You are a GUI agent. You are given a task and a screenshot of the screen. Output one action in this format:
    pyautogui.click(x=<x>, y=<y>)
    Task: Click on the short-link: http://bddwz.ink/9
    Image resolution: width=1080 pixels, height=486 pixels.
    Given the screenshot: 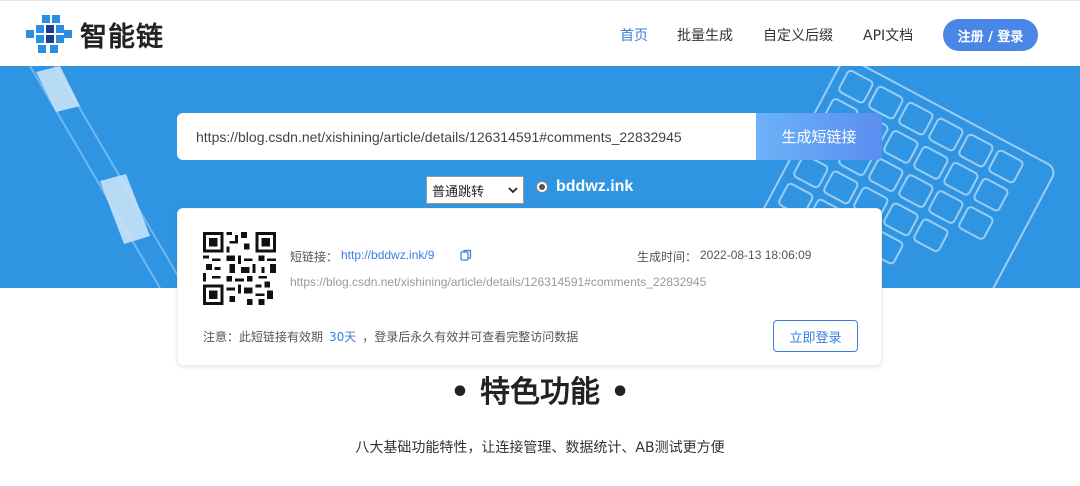 What is the action you would take?
    pyautogui.click(x=387, y=255)
    